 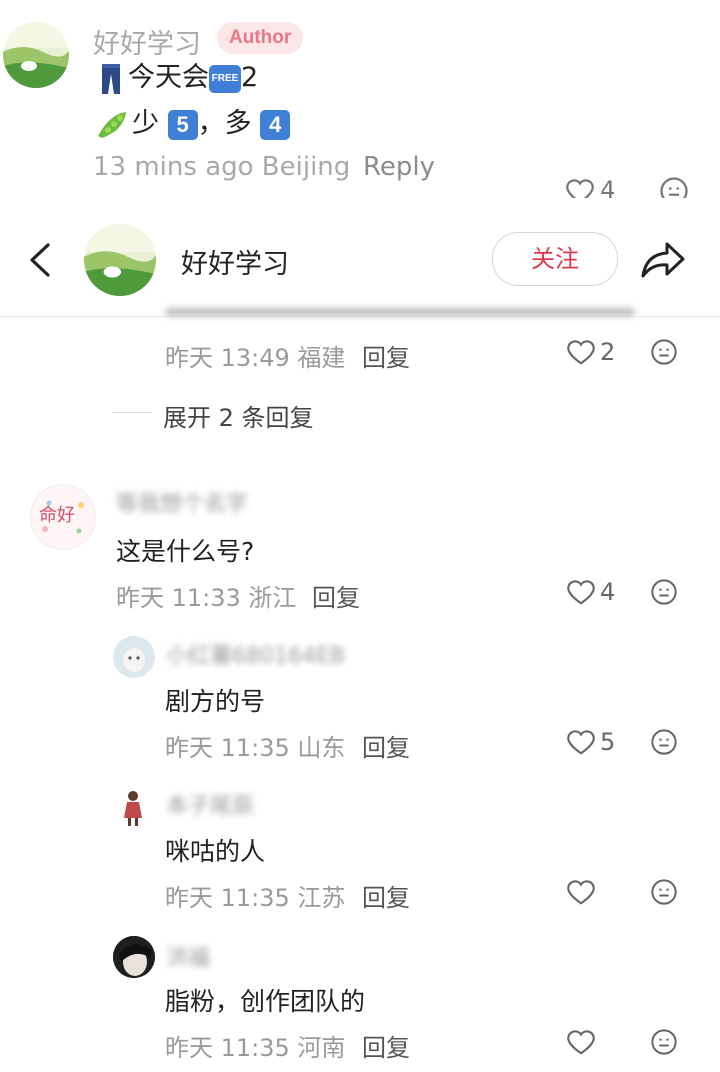 I want to click on author-badge: Author, so click(x=260, y=38).